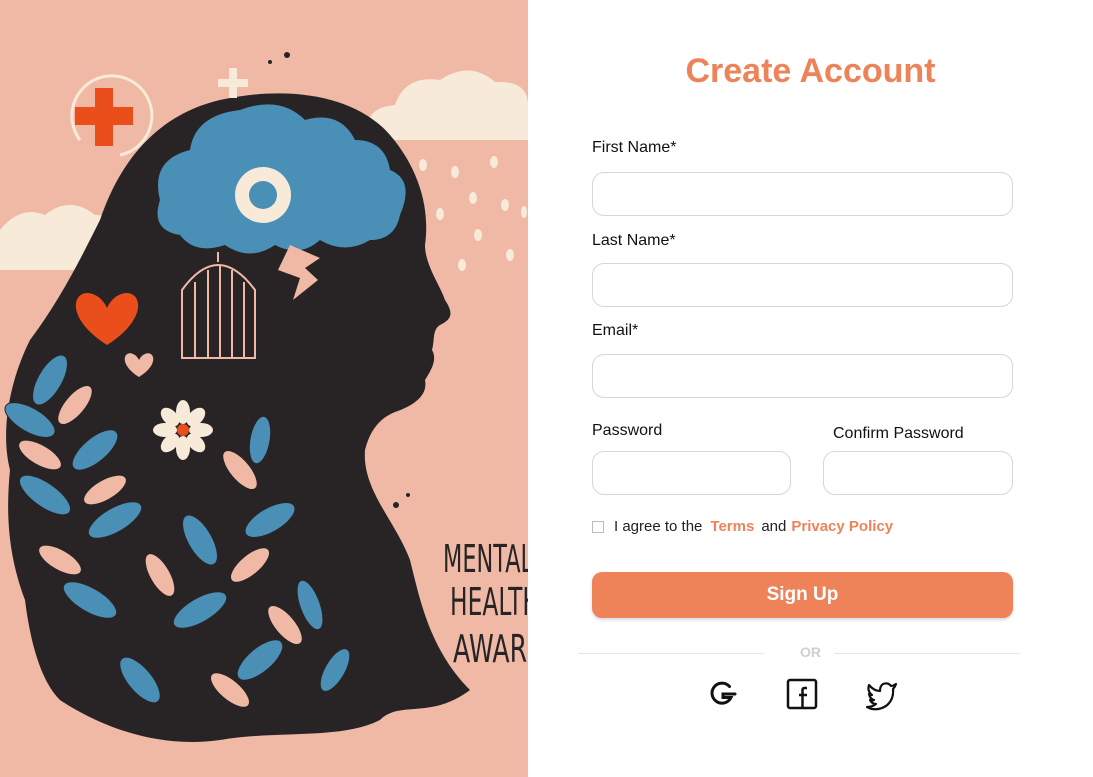  Describe the element at coordinates (598, 526) in the screenshot. I see `agree-checkbox` at that location.